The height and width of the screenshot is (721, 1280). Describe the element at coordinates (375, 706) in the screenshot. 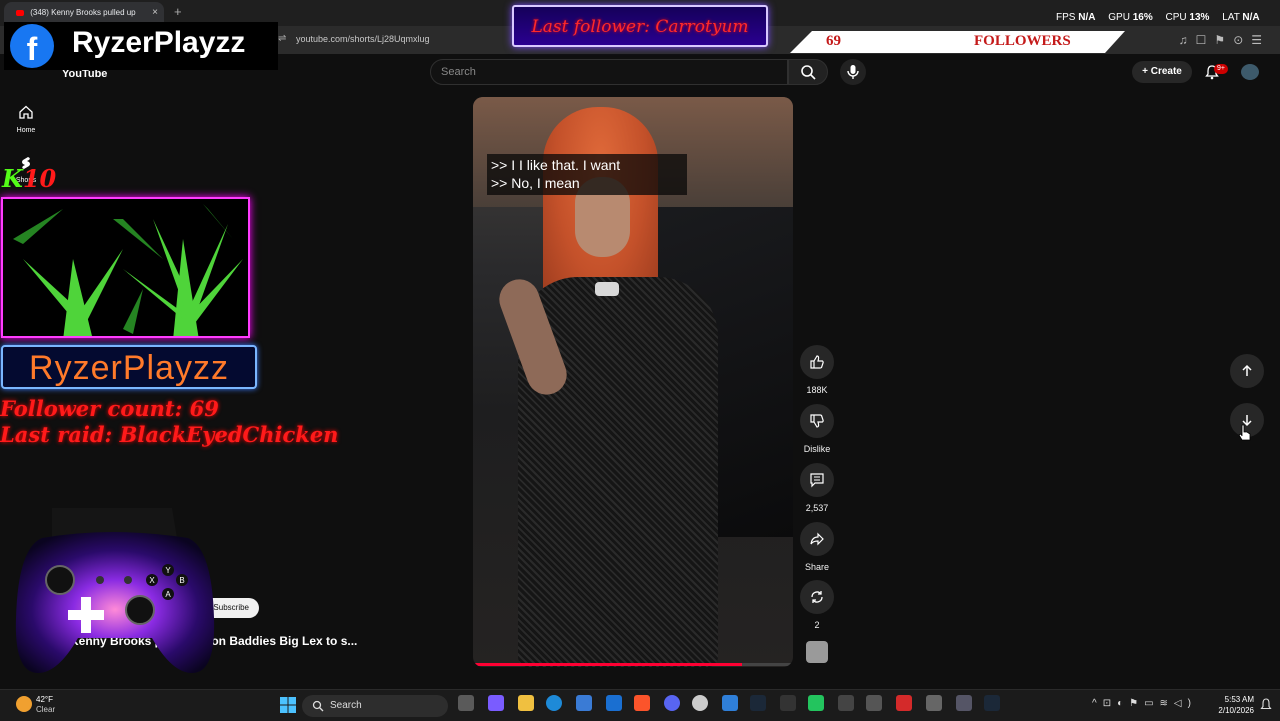

I see `taskbar-search: Search` at that location.